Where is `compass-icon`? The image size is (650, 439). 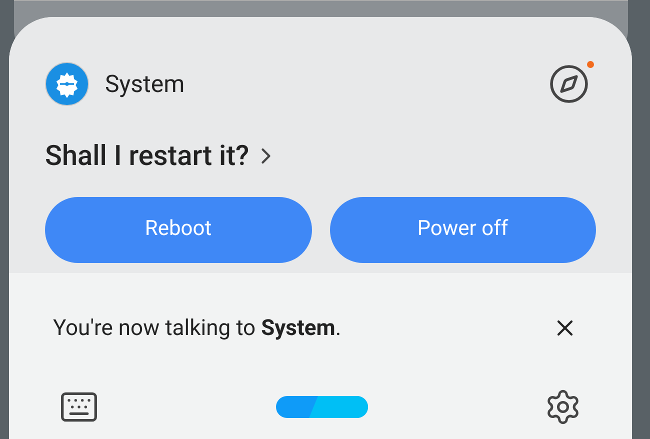
compass-icon is located at coordinates (569, 84).